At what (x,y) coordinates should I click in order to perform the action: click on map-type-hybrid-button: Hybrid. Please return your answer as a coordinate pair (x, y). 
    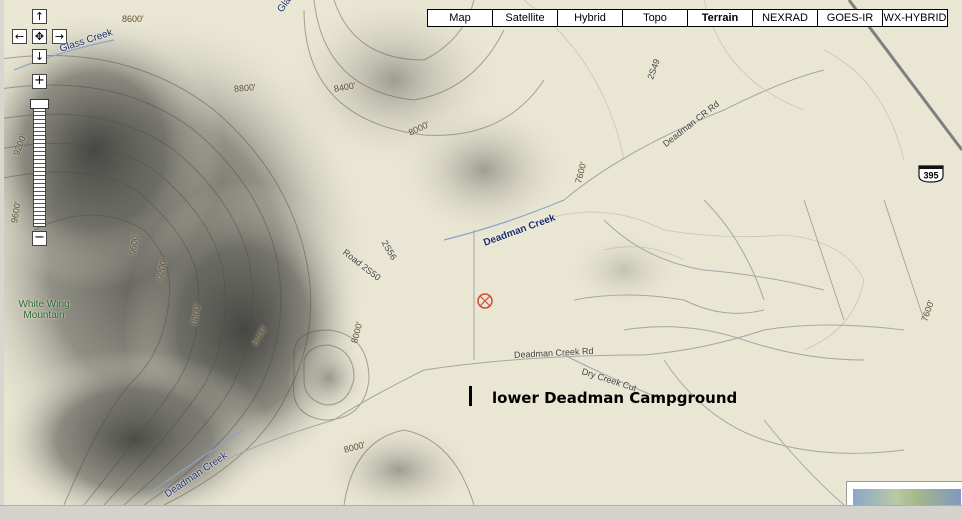
    Looking at the image, I should click on (590, 18).